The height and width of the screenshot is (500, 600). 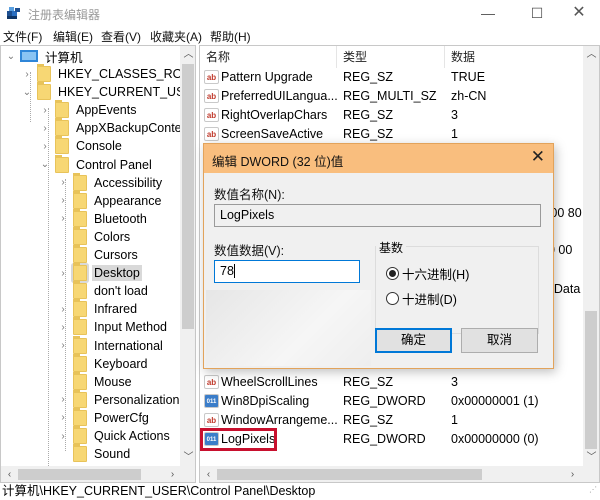 I want to click on value-row: ab RightOverlapChars REG_SZ 3, so click(x=384, y=115).